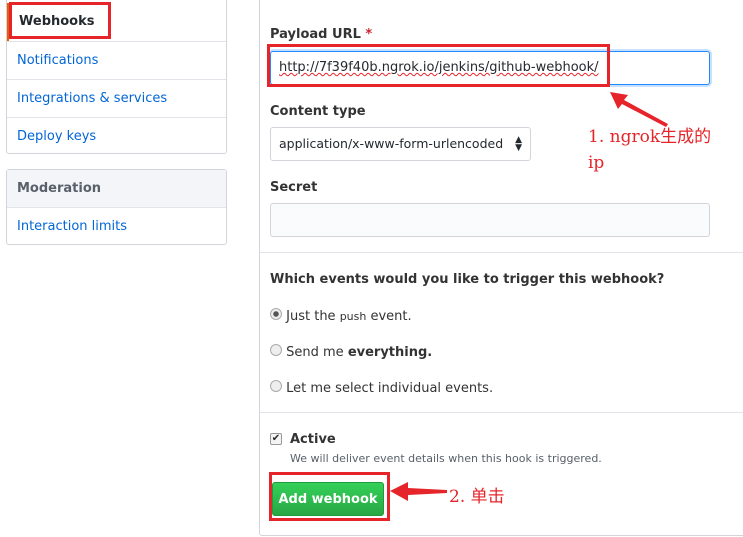 The height and width of the screenshot is (537, 743). Describe the element at coordinates (477, 497) in the screenshot. I see `annotation-2: 2. 单击` at that location.